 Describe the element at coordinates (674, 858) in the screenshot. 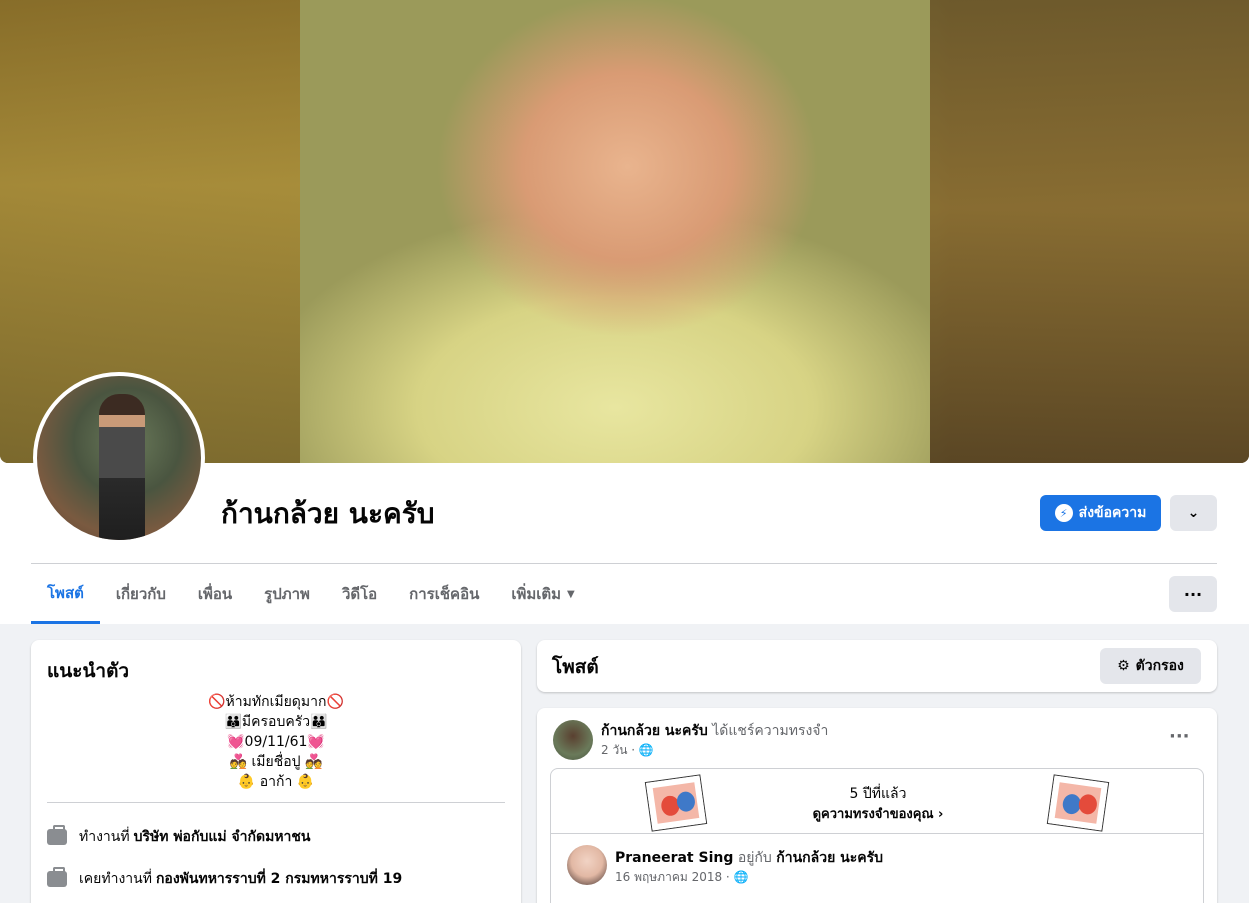

I see `shared-author-link: Praneerat Sing` at that location.